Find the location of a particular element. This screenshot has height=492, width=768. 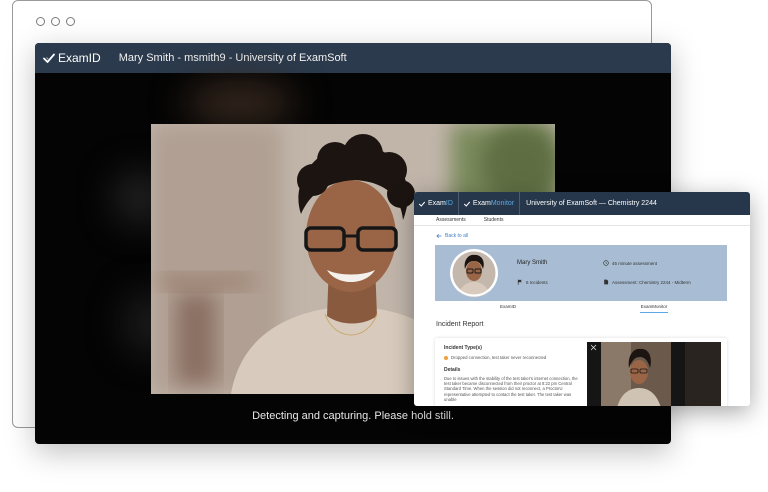

incident-count: 6 Incidents is located at coordinates (532, 282).